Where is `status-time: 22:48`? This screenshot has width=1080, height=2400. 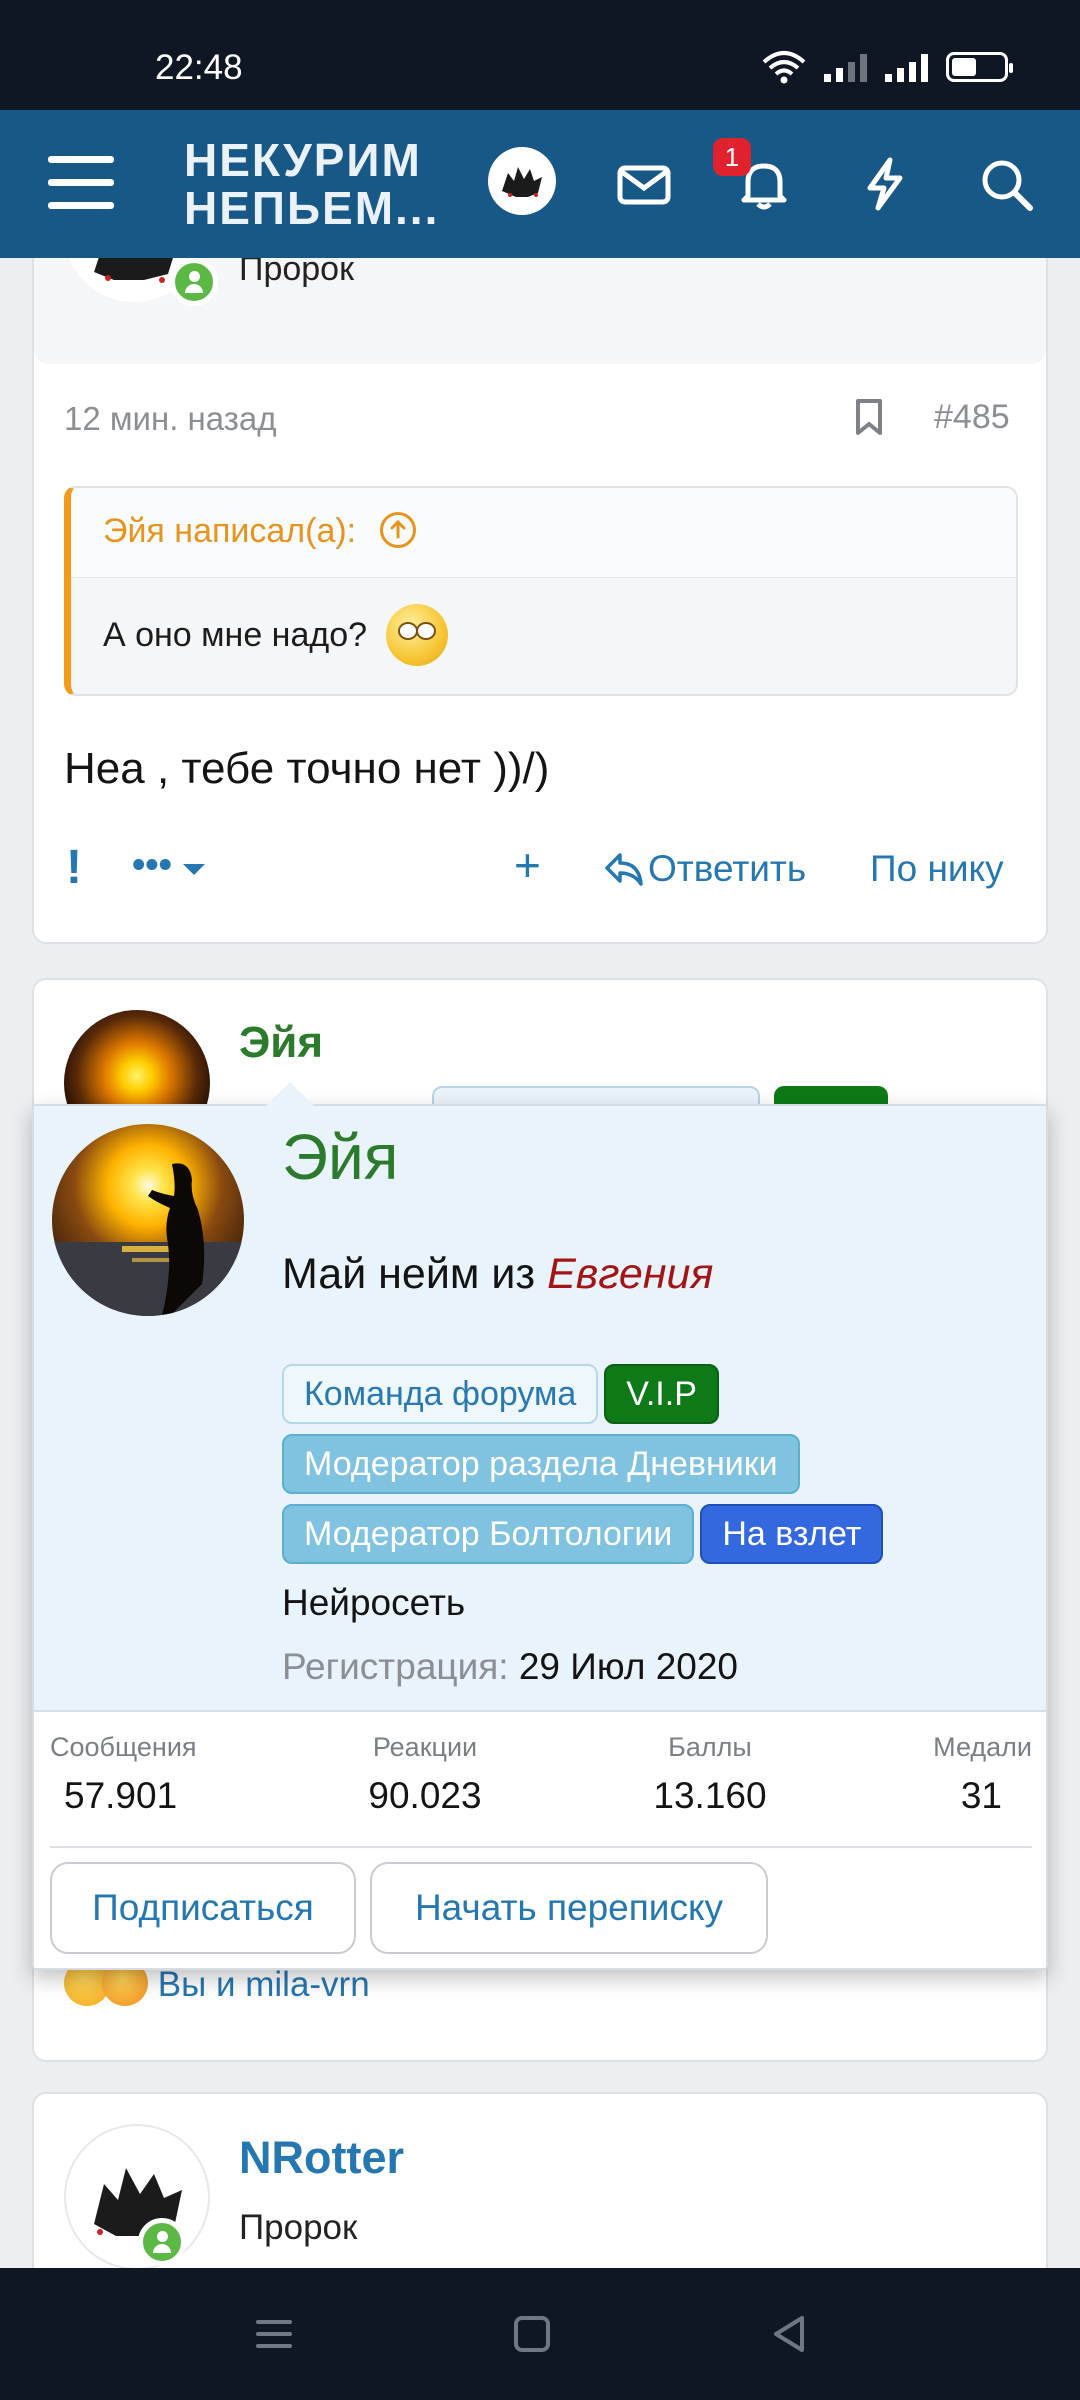 status-time: 22:48 is located at coordinates (199, 67).